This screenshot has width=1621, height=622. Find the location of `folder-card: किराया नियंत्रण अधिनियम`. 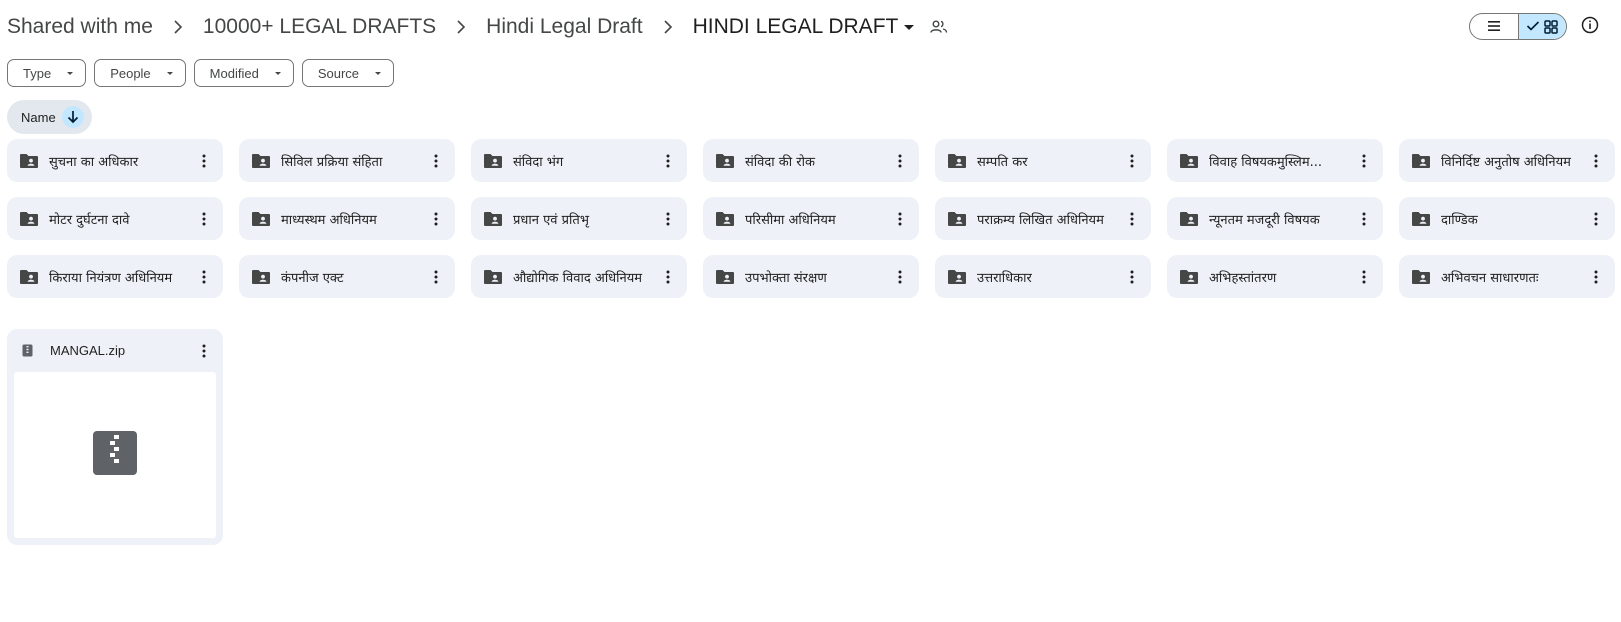

folder-card: किराया नियंत्रण अधिनियम is located at coordinates (115, 276).